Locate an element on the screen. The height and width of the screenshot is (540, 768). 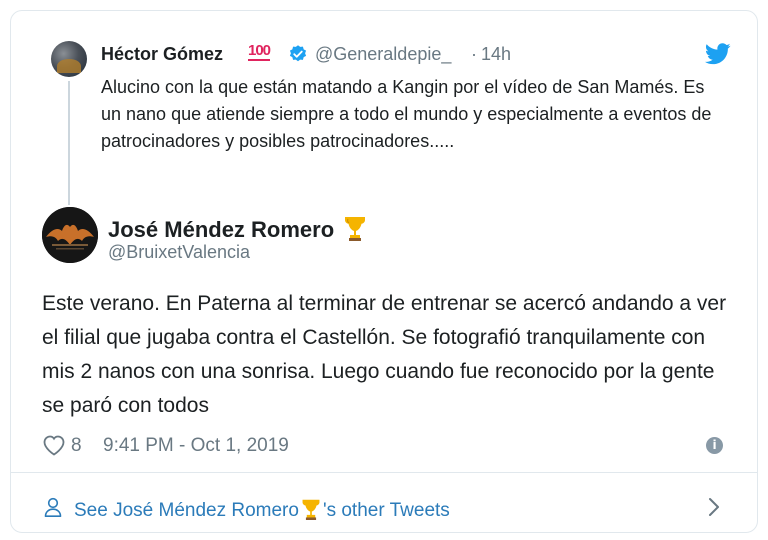
bat-logo-icon is located at coordinates (70, 235).